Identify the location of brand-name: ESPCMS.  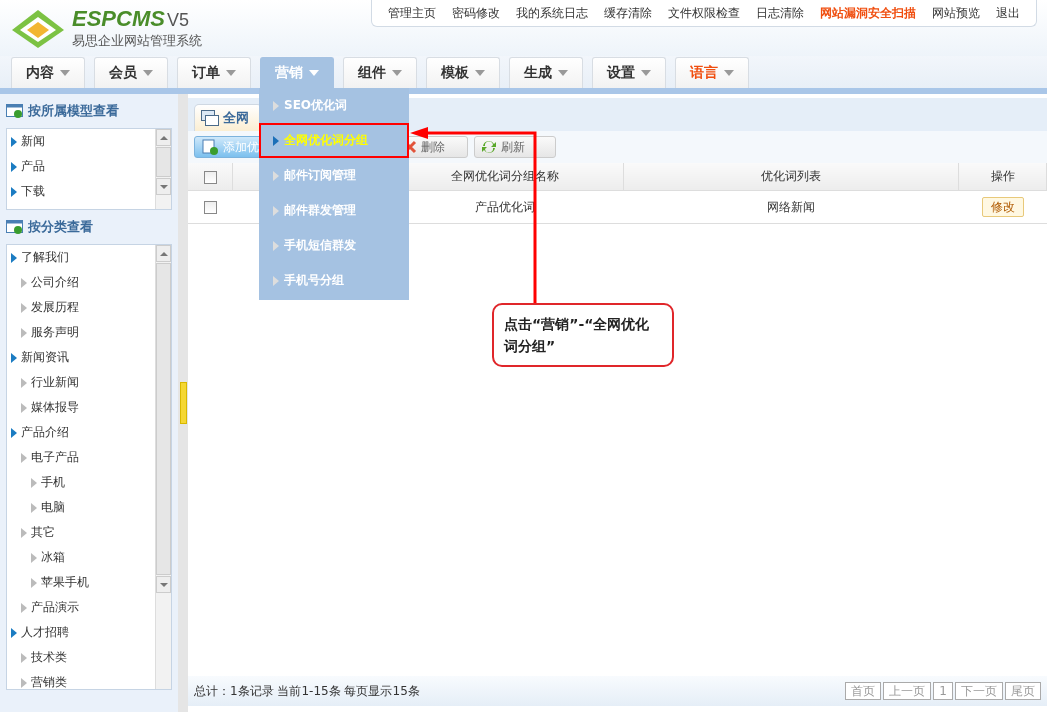
(118, 19).